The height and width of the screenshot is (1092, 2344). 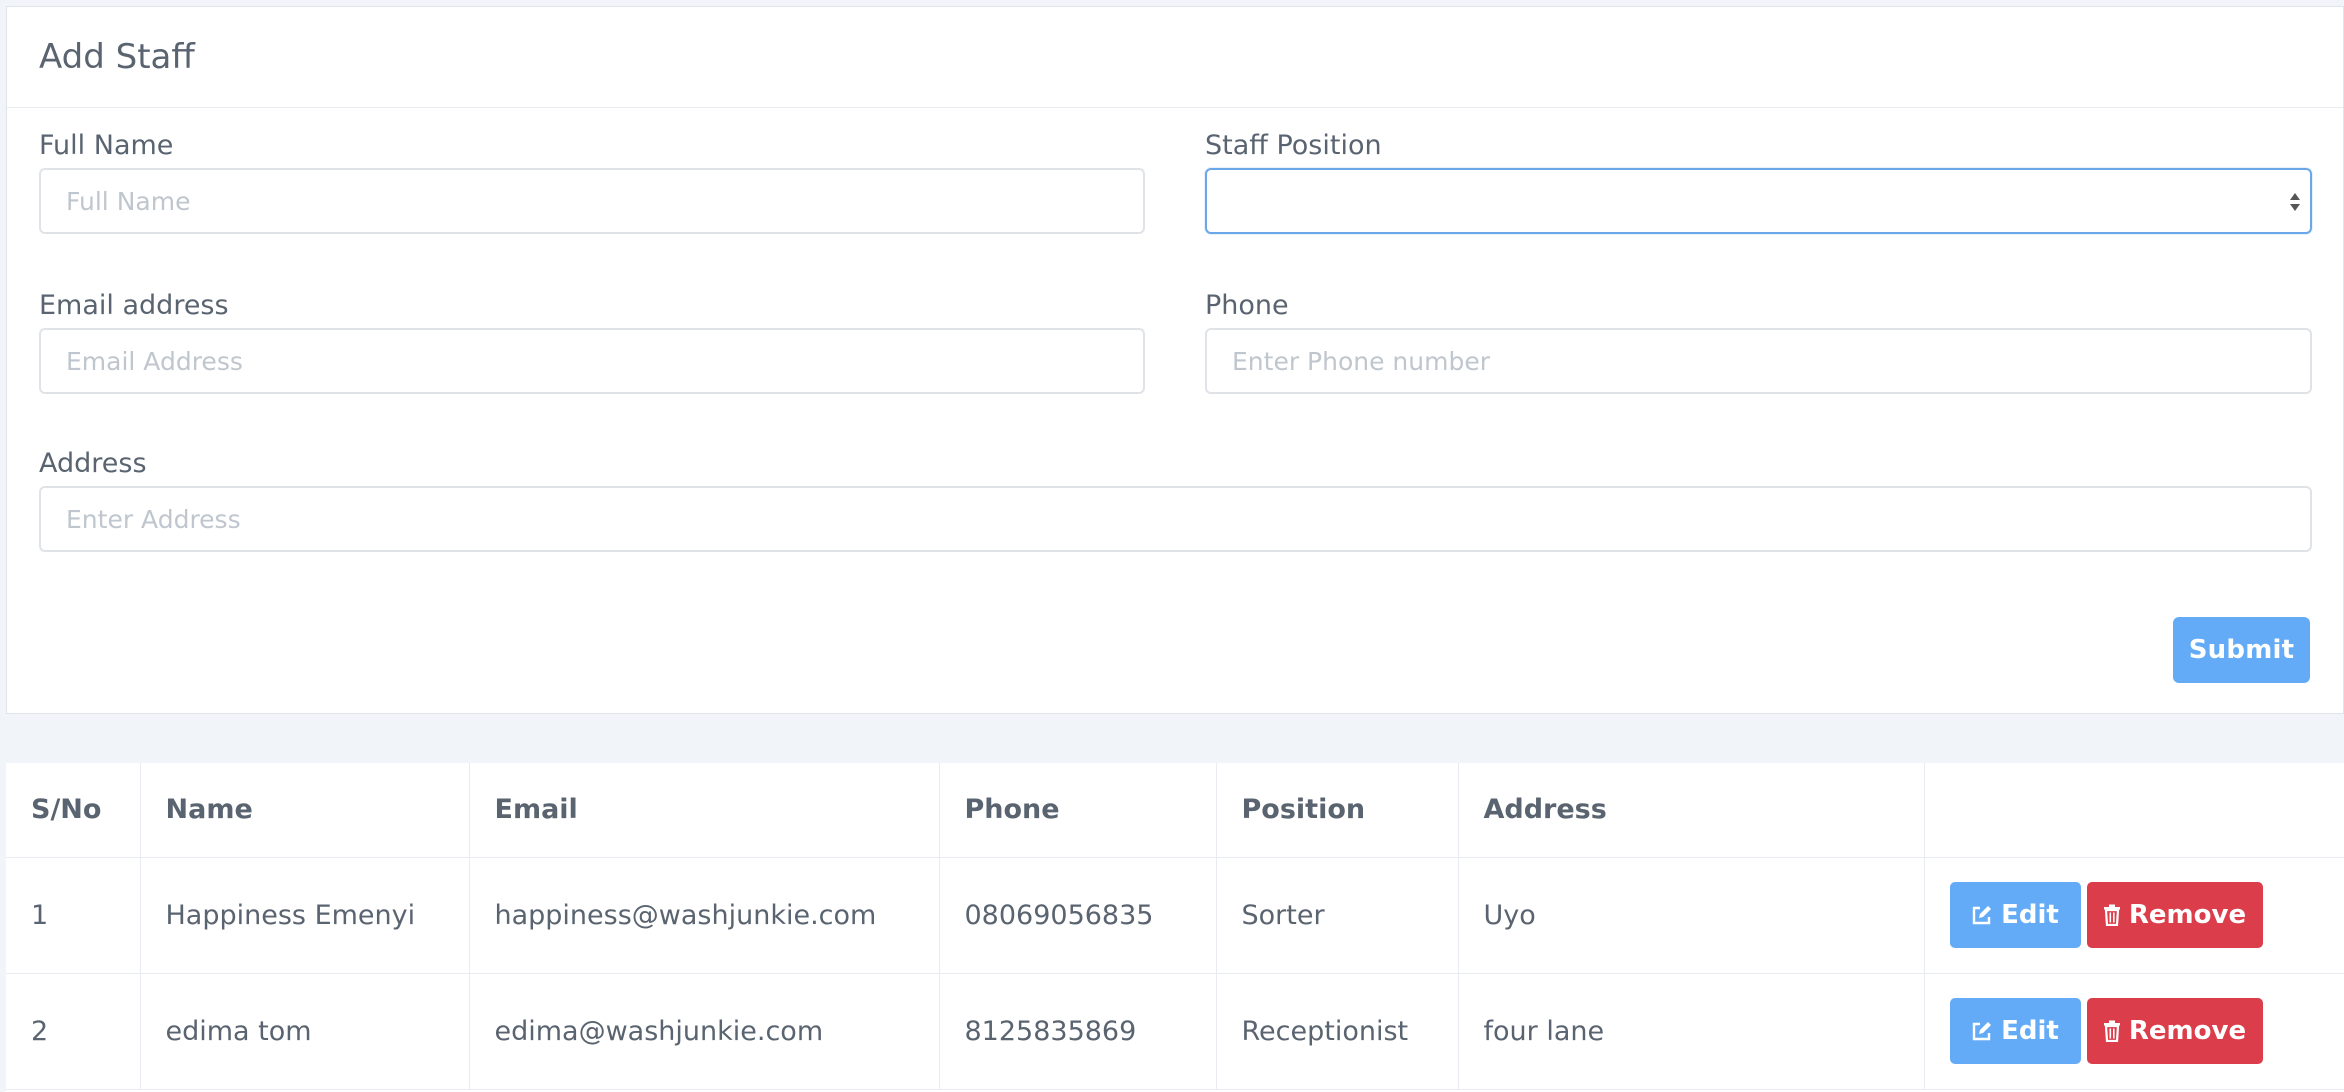 I want to click on card-header: Add Staff, so click(x=1175, y=57).